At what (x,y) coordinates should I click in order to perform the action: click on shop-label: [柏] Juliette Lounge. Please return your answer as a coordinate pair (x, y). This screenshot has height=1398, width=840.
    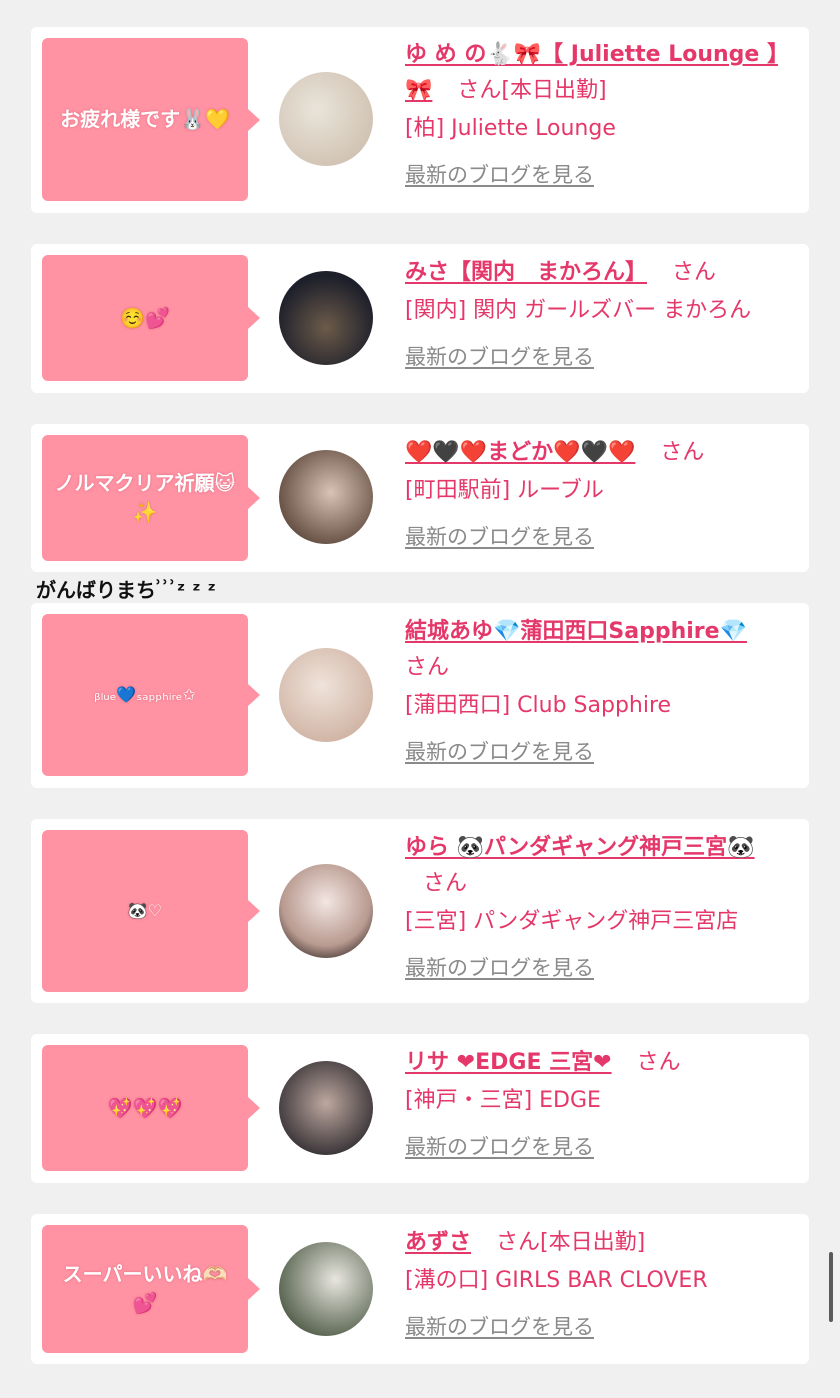
    Looking at the image, I should click on (510, 128).